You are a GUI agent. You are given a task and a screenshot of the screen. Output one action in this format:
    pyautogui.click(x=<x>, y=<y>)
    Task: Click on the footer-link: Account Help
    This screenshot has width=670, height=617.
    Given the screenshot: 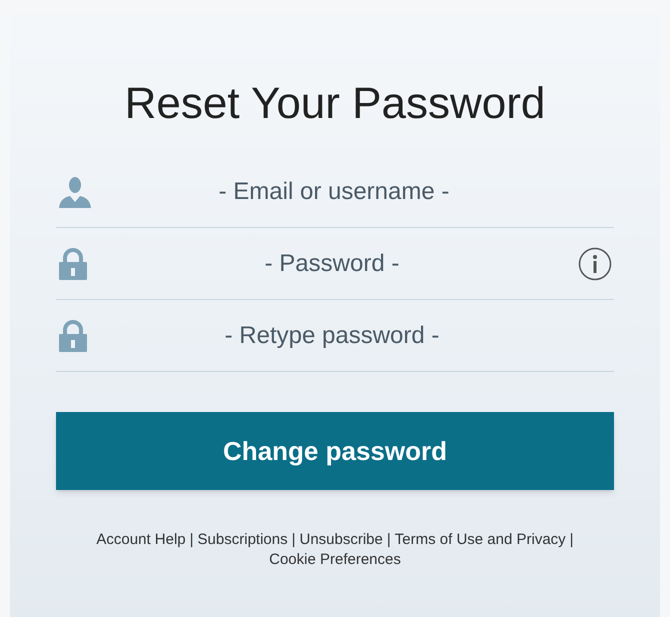 What is the action you would take?
    pyautogui.click(x=141, y=540)
    